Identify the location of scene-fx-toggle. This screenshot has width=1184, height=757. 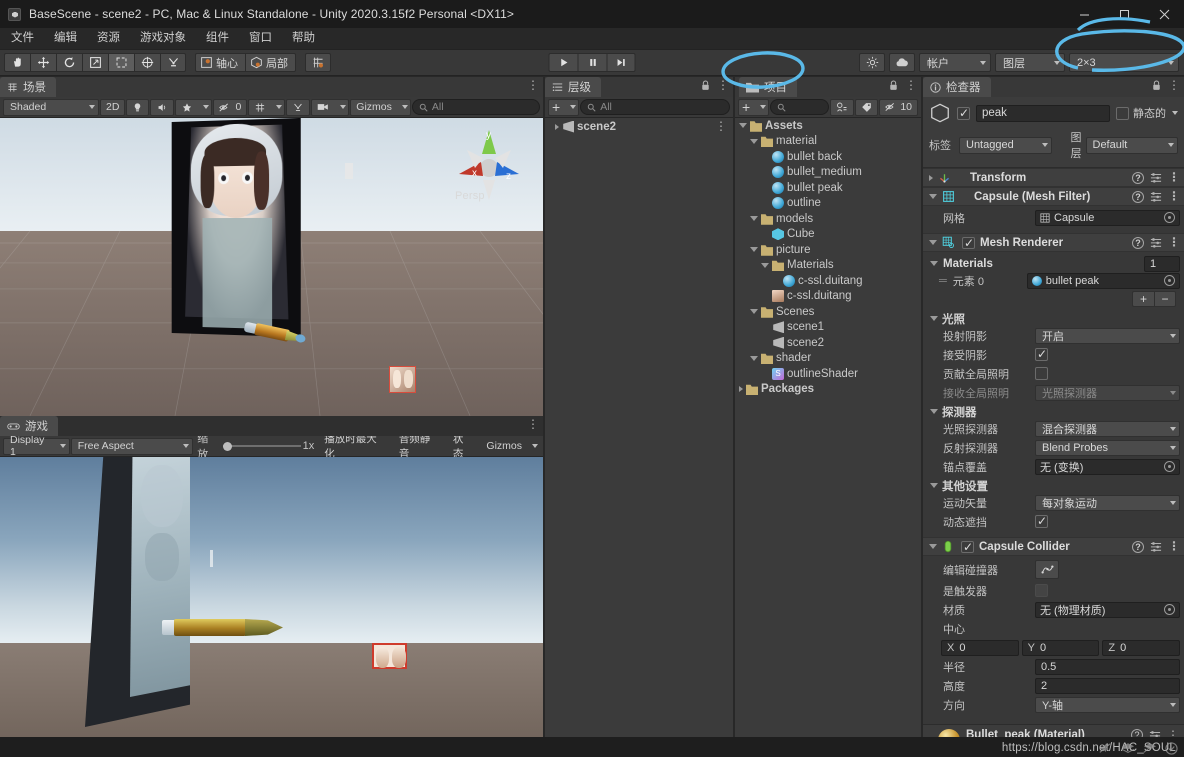
(194, 107).